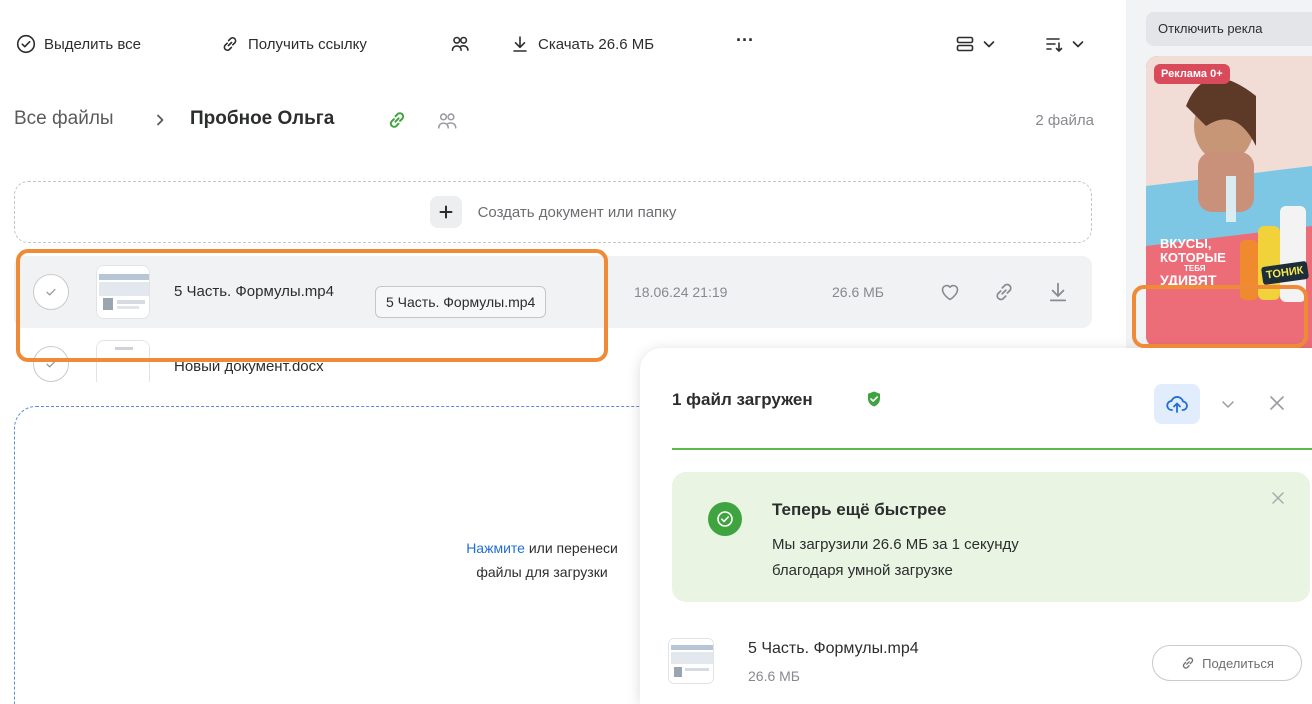 Image resolution: width=1312 pixels, height=704 pixels. I want to click on highlight-box-file-row, so click(312, 305).